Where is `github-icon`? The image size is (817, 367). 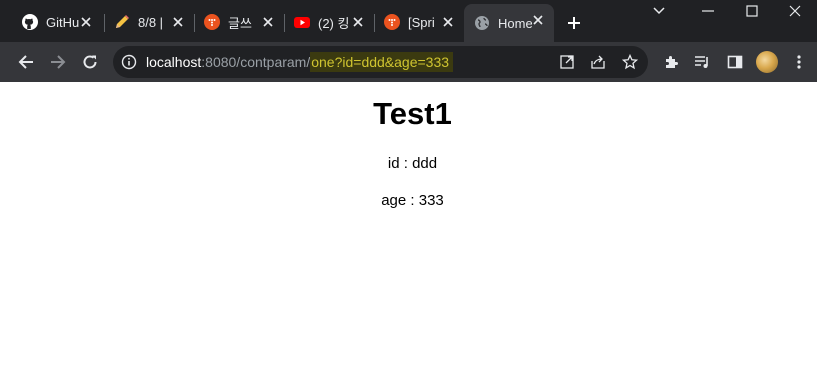
github-icon is located at coordinates (30, 22).